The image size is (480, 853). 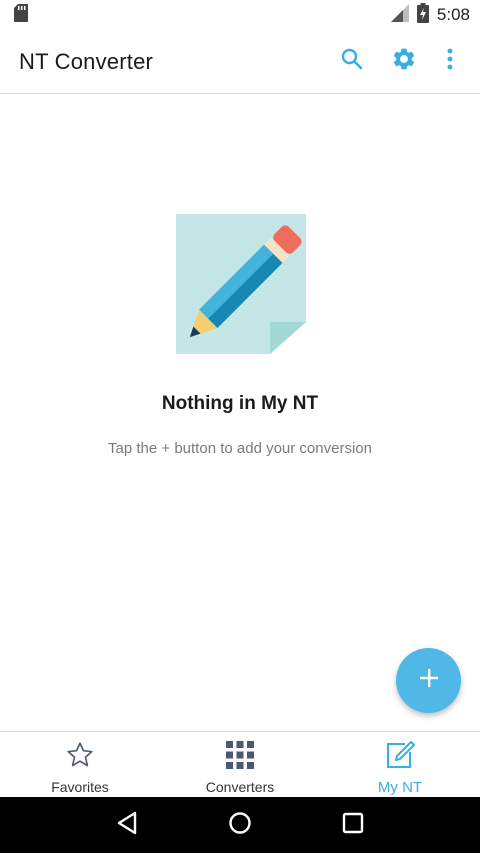 I want to click on more-options-button, so click(x=450, y=62).